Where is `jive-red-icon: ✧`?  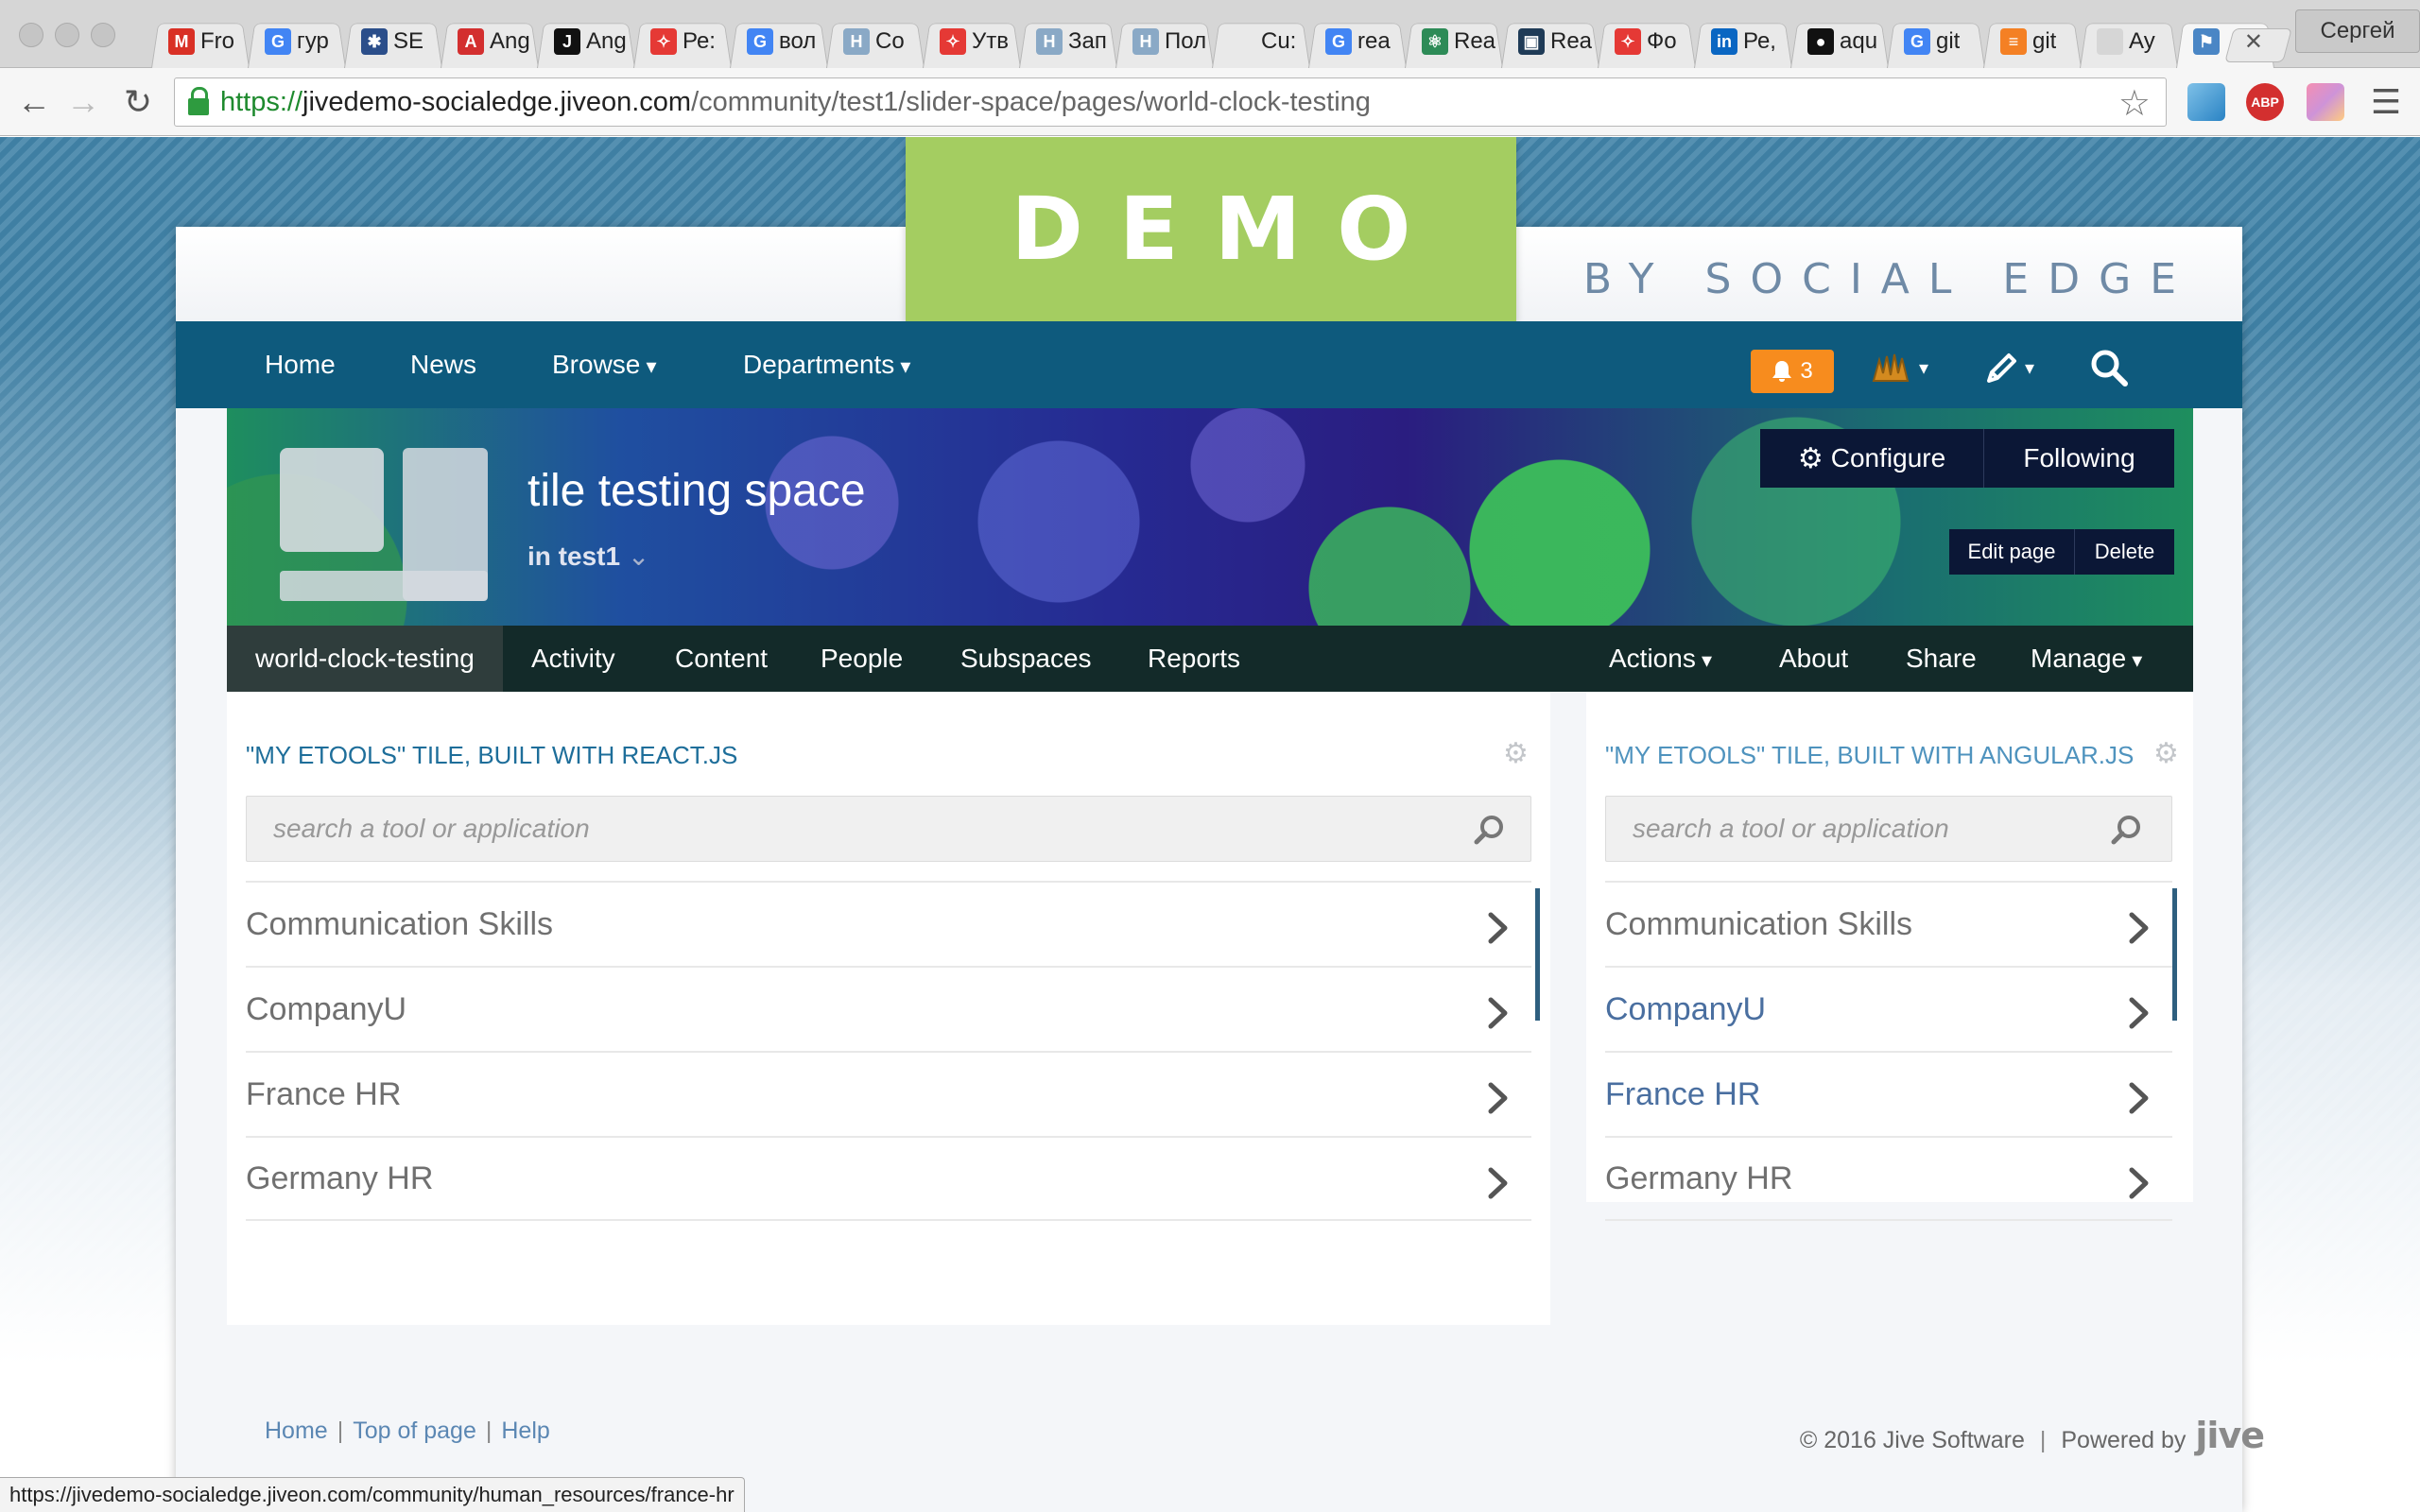 jive-red-icon: ✧ is located at coordinates (664, 41).